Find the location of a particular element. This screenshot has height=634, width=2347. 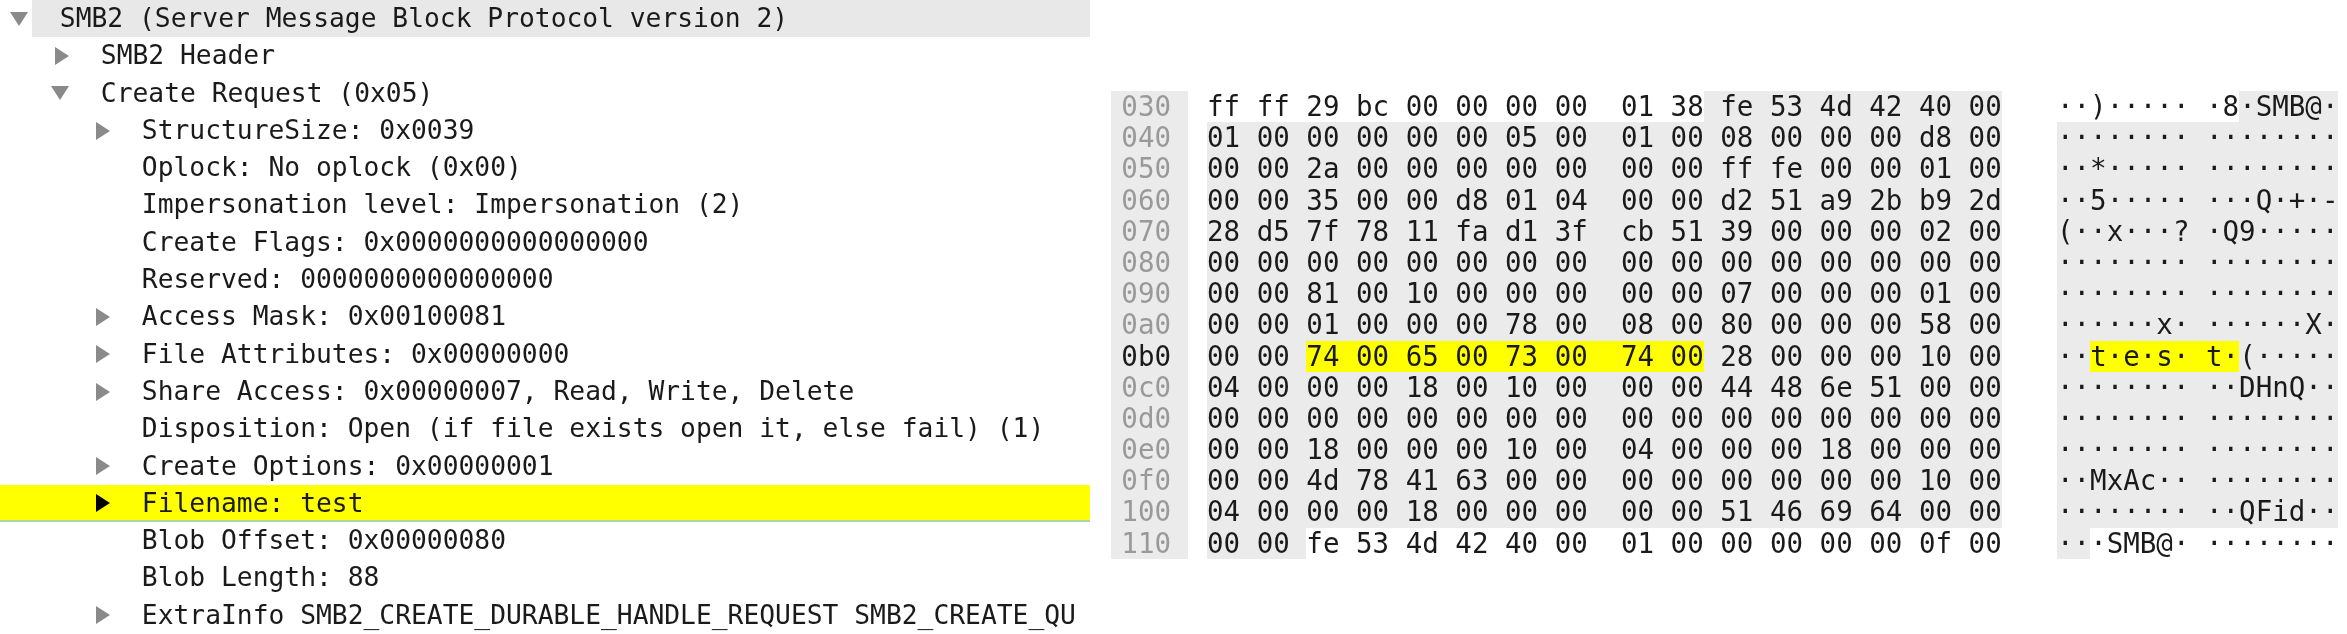

hex-bytes: 00 00 35 00 00 d8 01 04 00 00 d2 51 a9 2b b9 2d is located at coordinates (1604, 200).